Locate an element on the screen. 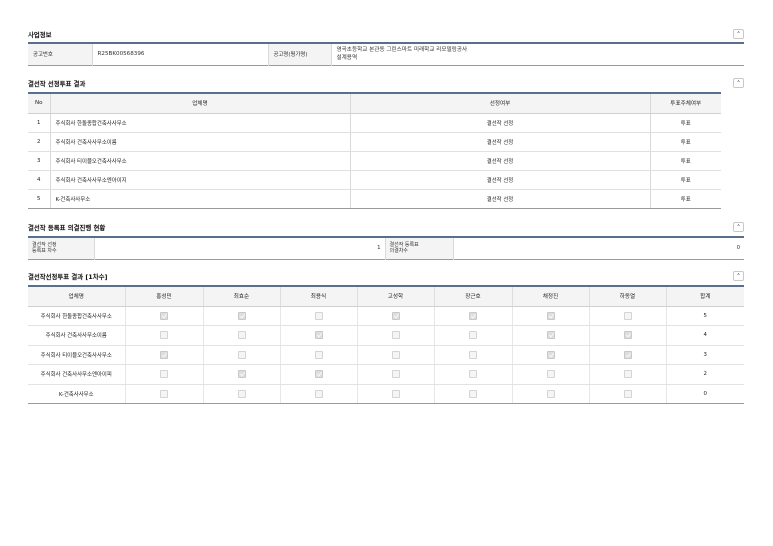 The width and height of the screenshot is (773, 546). table-row: 주식회사 한돌종합건축사사무소 5 is located at coordinates (386, 316).